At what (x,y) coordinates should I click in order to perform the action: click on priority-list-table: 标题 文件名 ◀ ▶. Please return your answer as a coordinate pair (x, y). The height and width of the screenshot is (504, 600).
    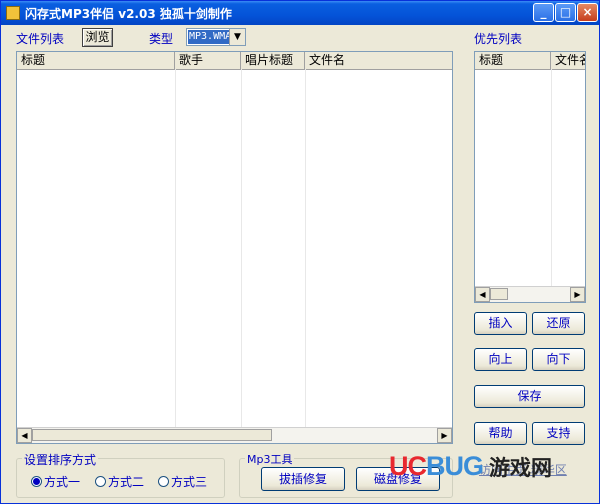
    Looking at the image, I should click on (530, 177).